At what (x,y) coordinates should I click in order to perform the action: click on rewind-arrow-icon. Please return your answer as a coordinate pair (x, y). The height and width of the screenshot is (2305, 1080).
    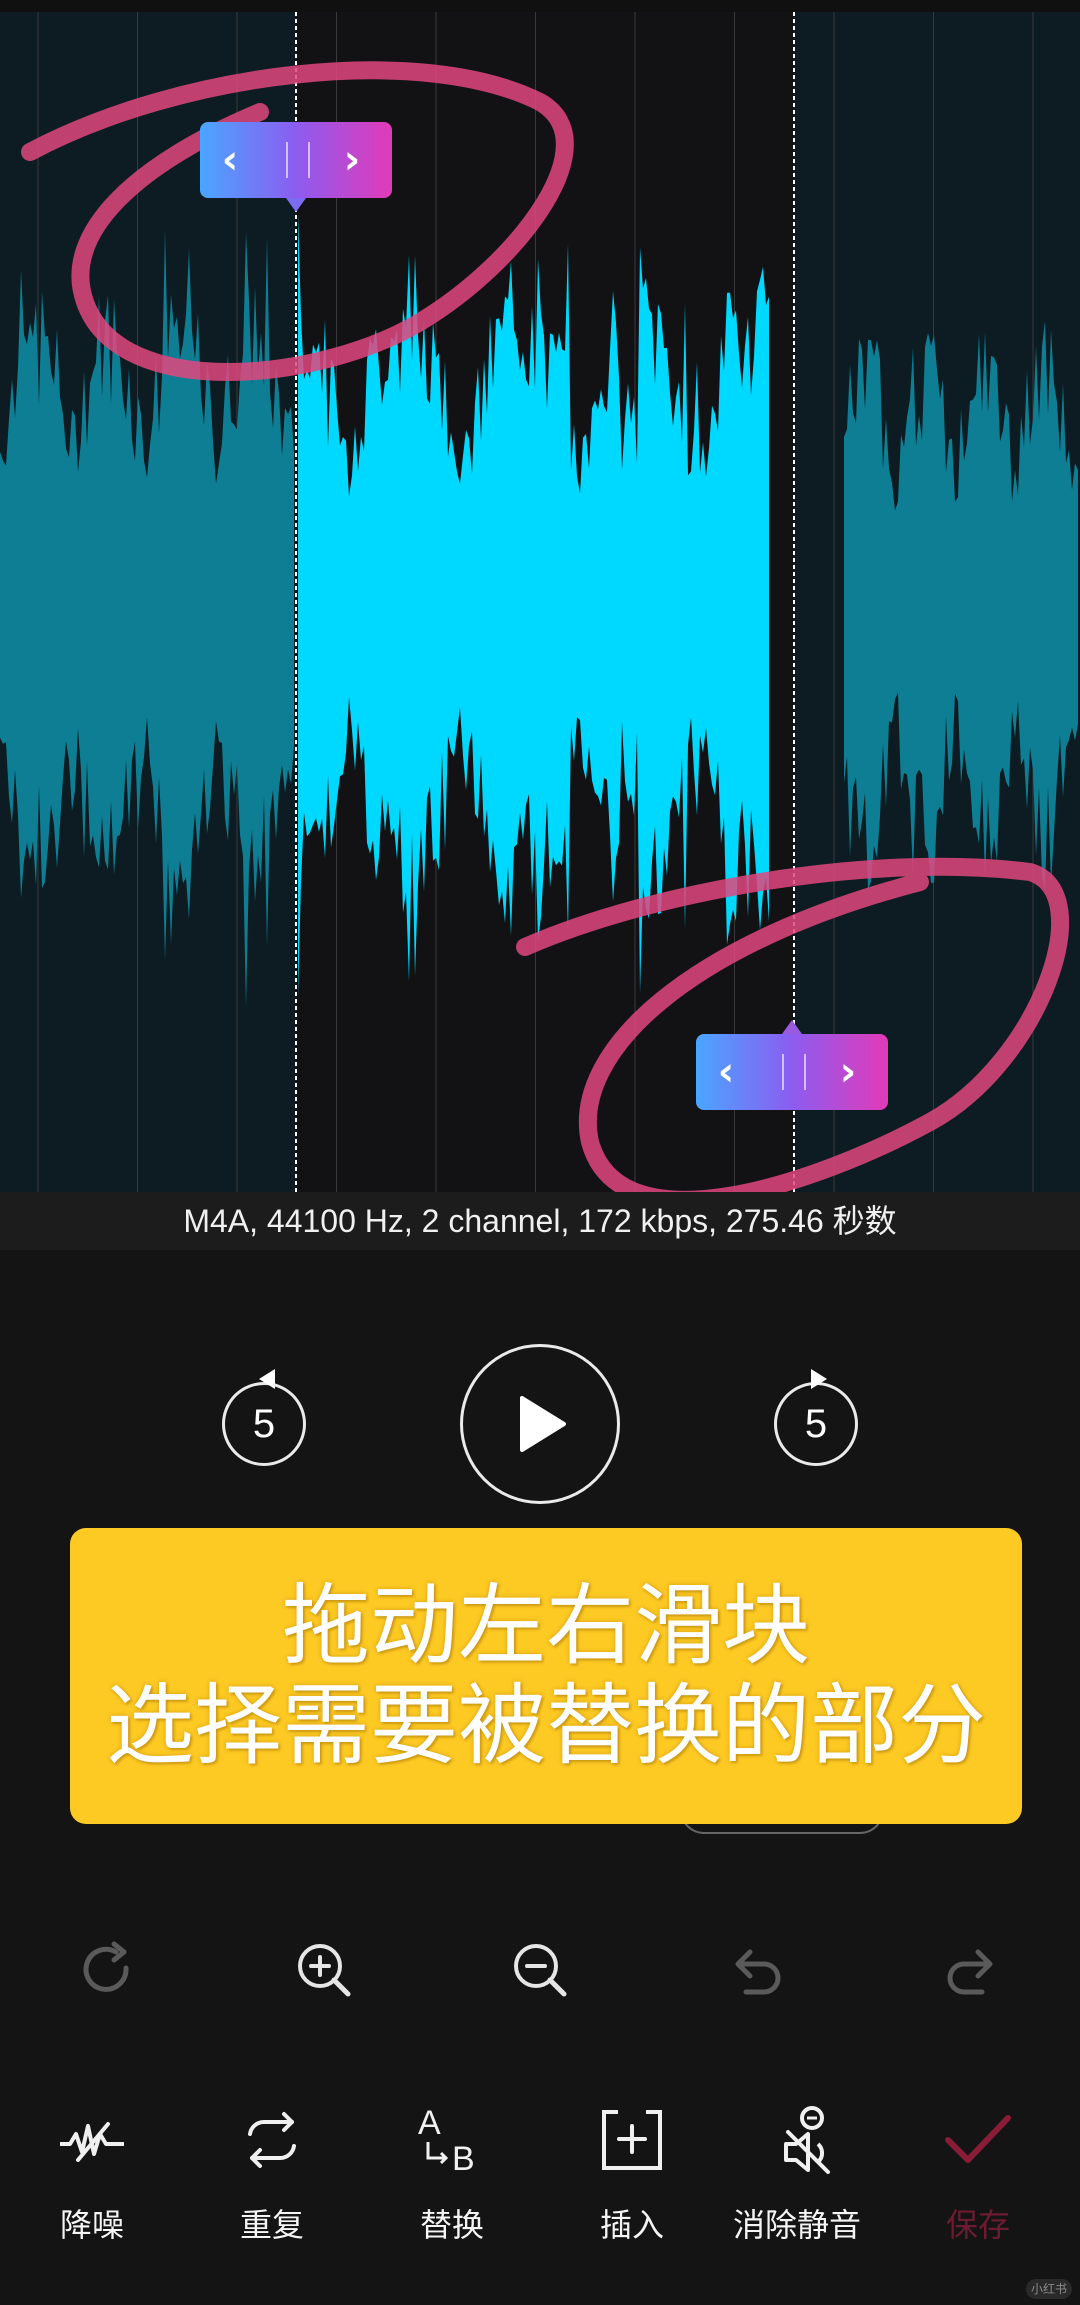
    Looking at the image, I should click on (267, 1379).